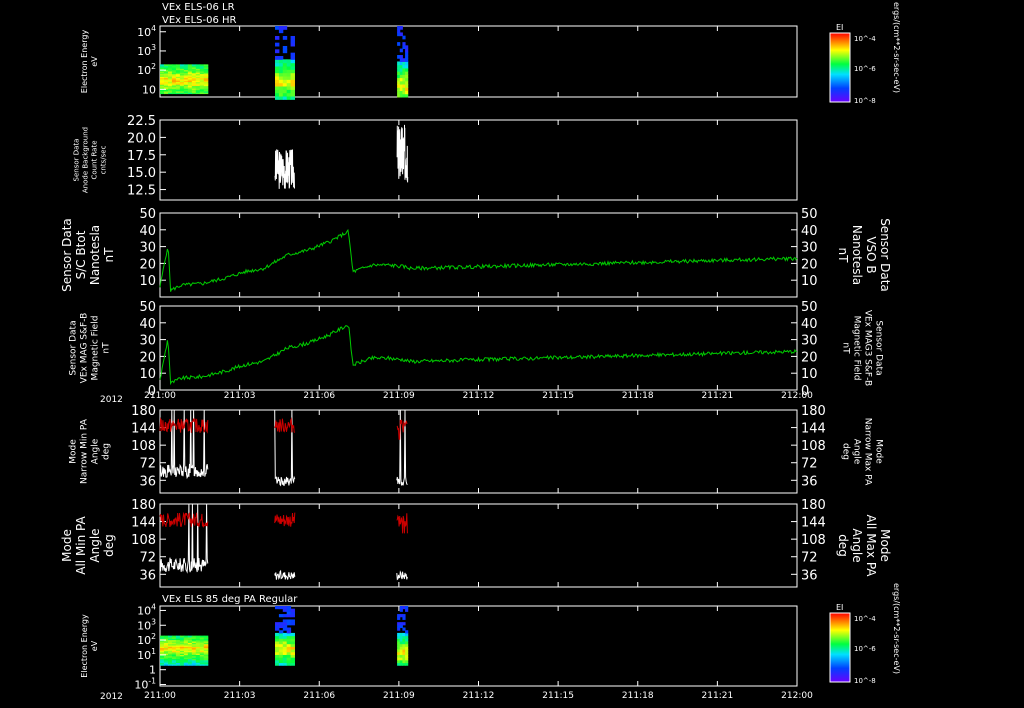 This screenshot has width=1024, height=708. Describe the element at coordinates (240, 396) in the screenshot. I see `xaxis-tick-label: 211:03` at that location.